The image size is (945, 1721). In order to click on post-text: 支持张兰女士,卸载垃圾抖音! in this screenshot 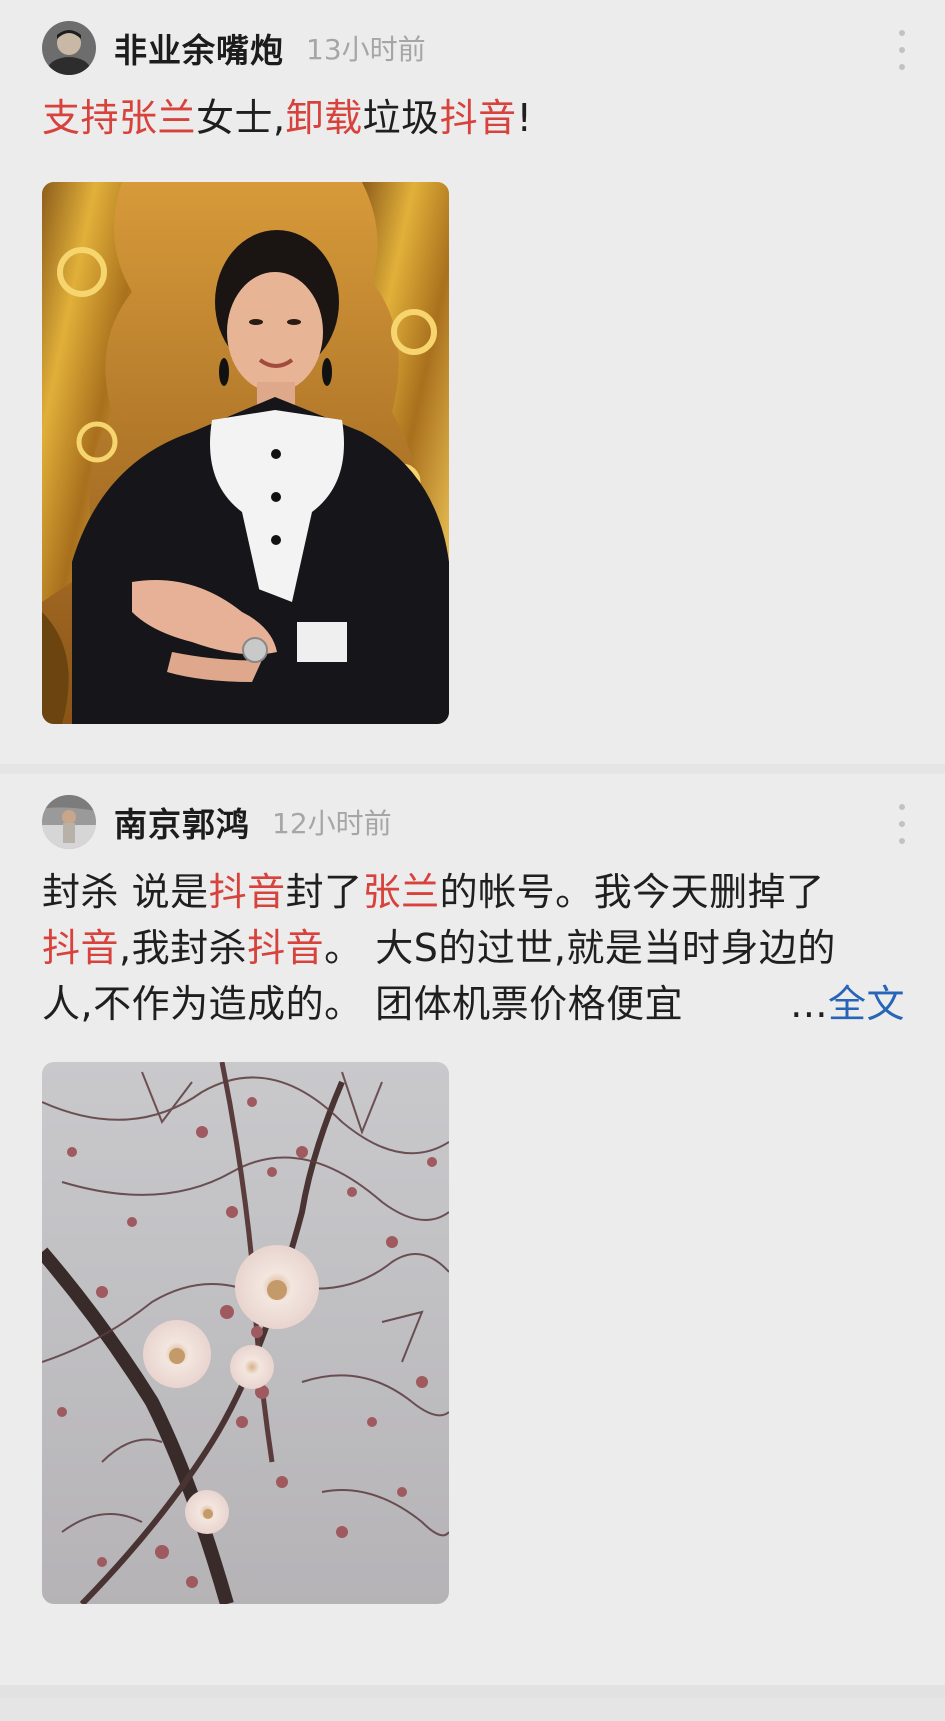, I will do `click(473, 118)`.